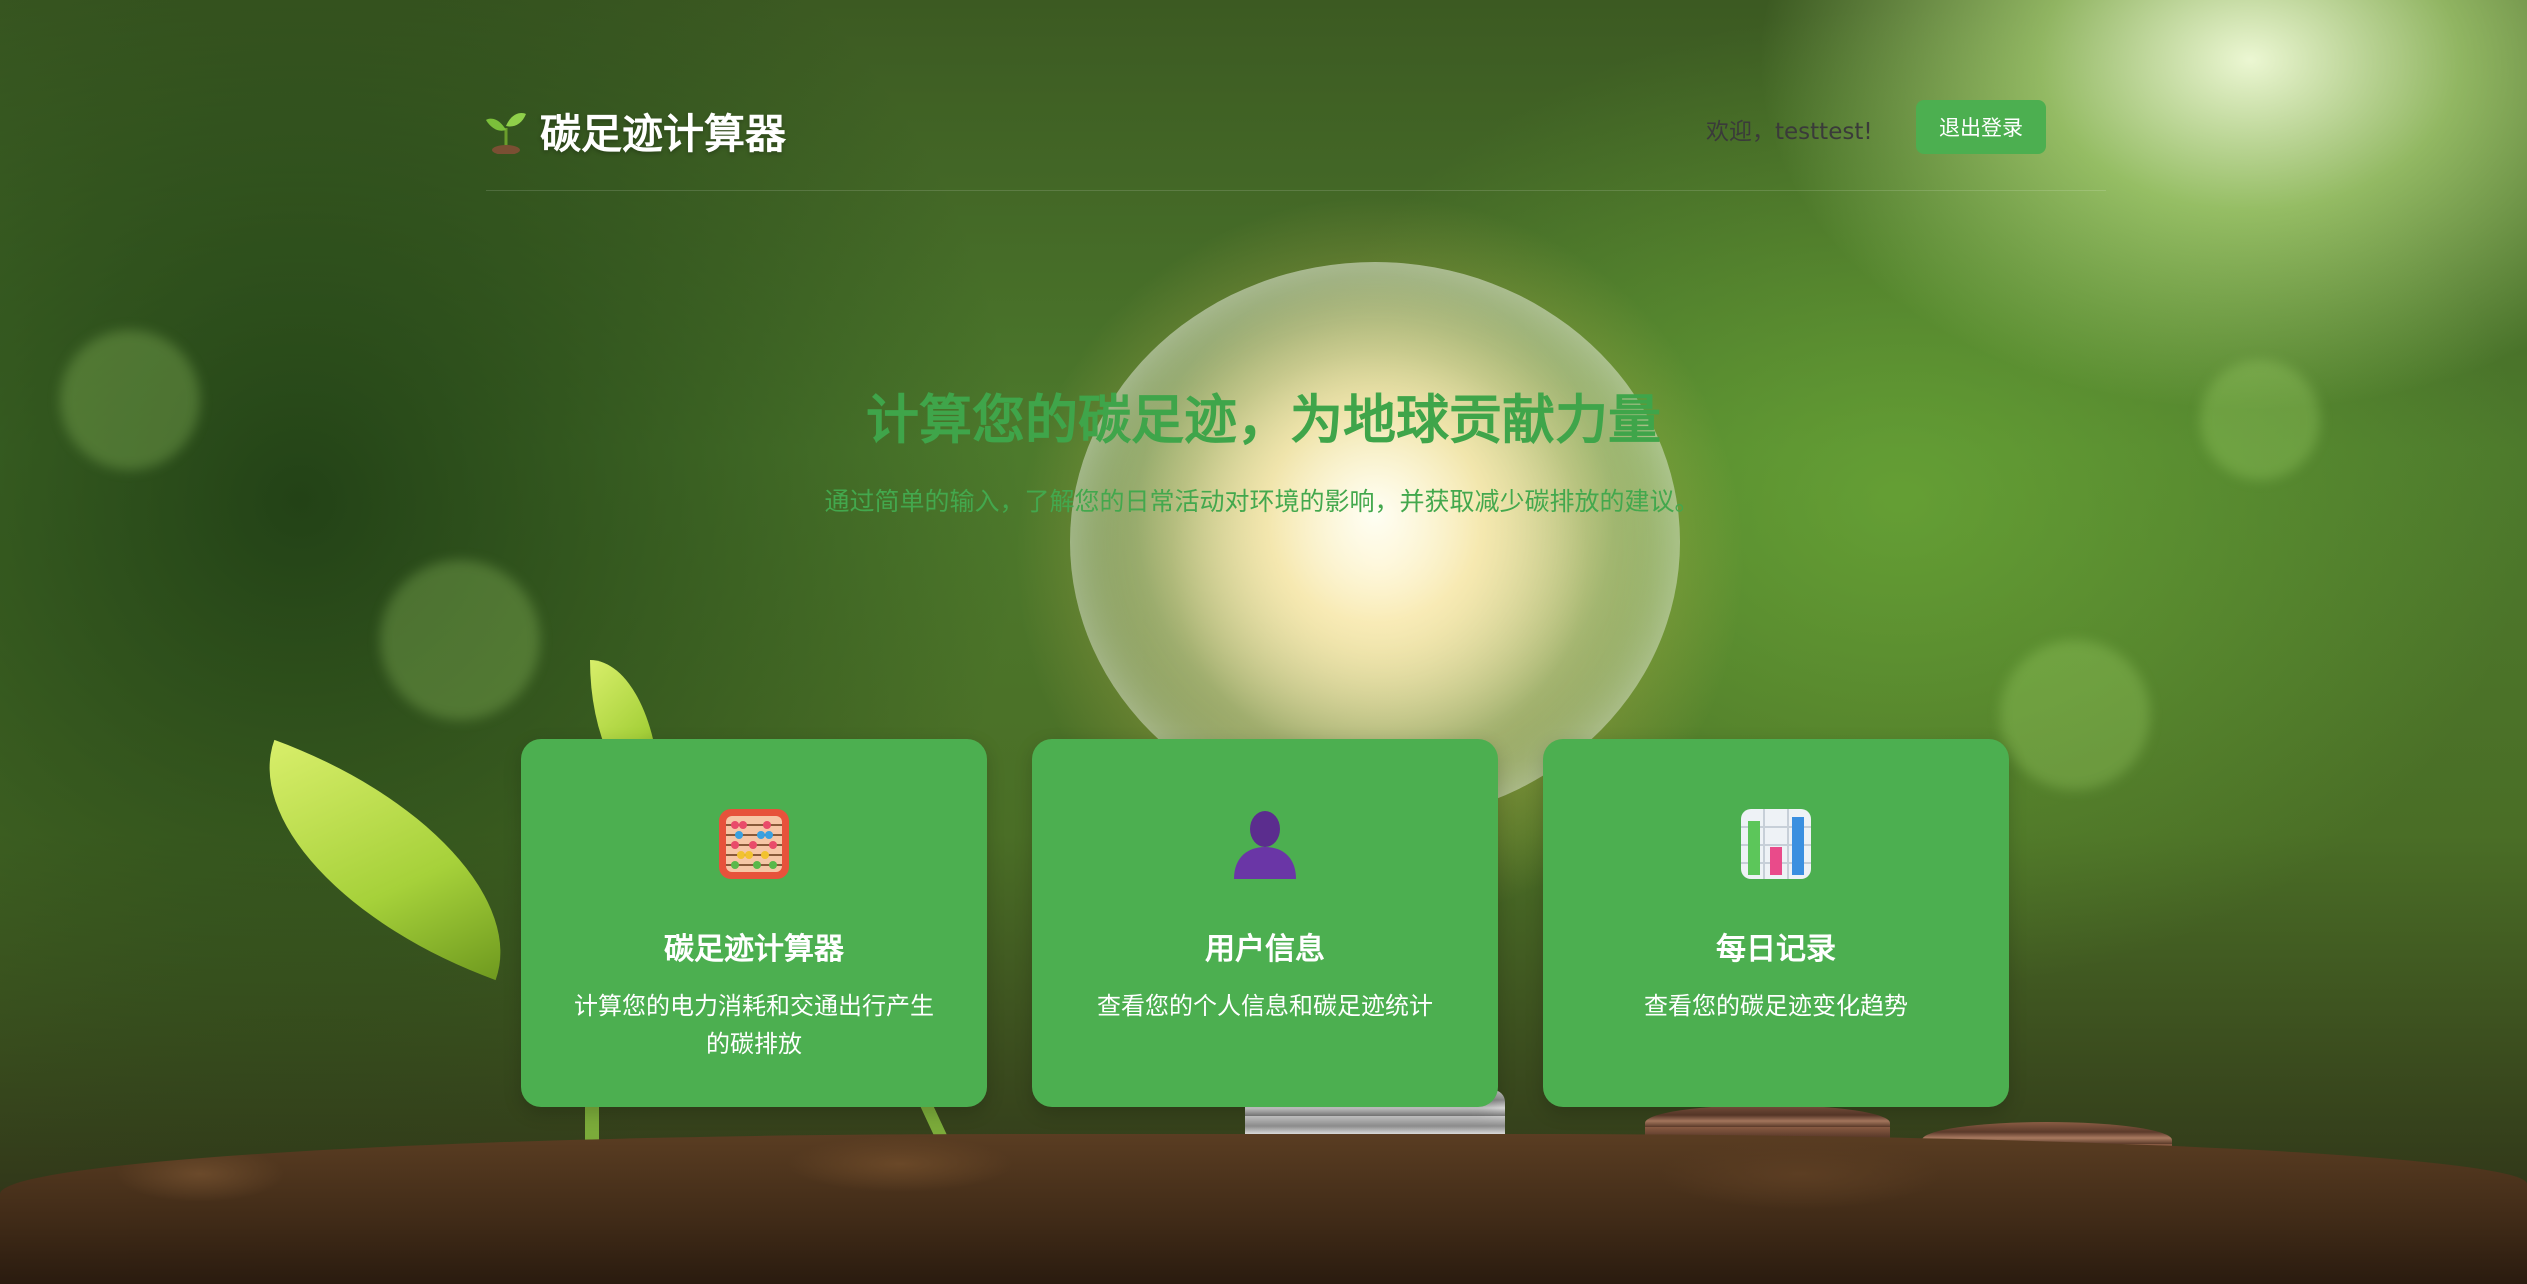 Image resolution: width=2527 pixels, height=1284 pixels. Describe the element at coordinates (754, 1025) in the screenshot. I see `card-description: 计算您的电力消耗和交通出行产生的碳排放` at that location.